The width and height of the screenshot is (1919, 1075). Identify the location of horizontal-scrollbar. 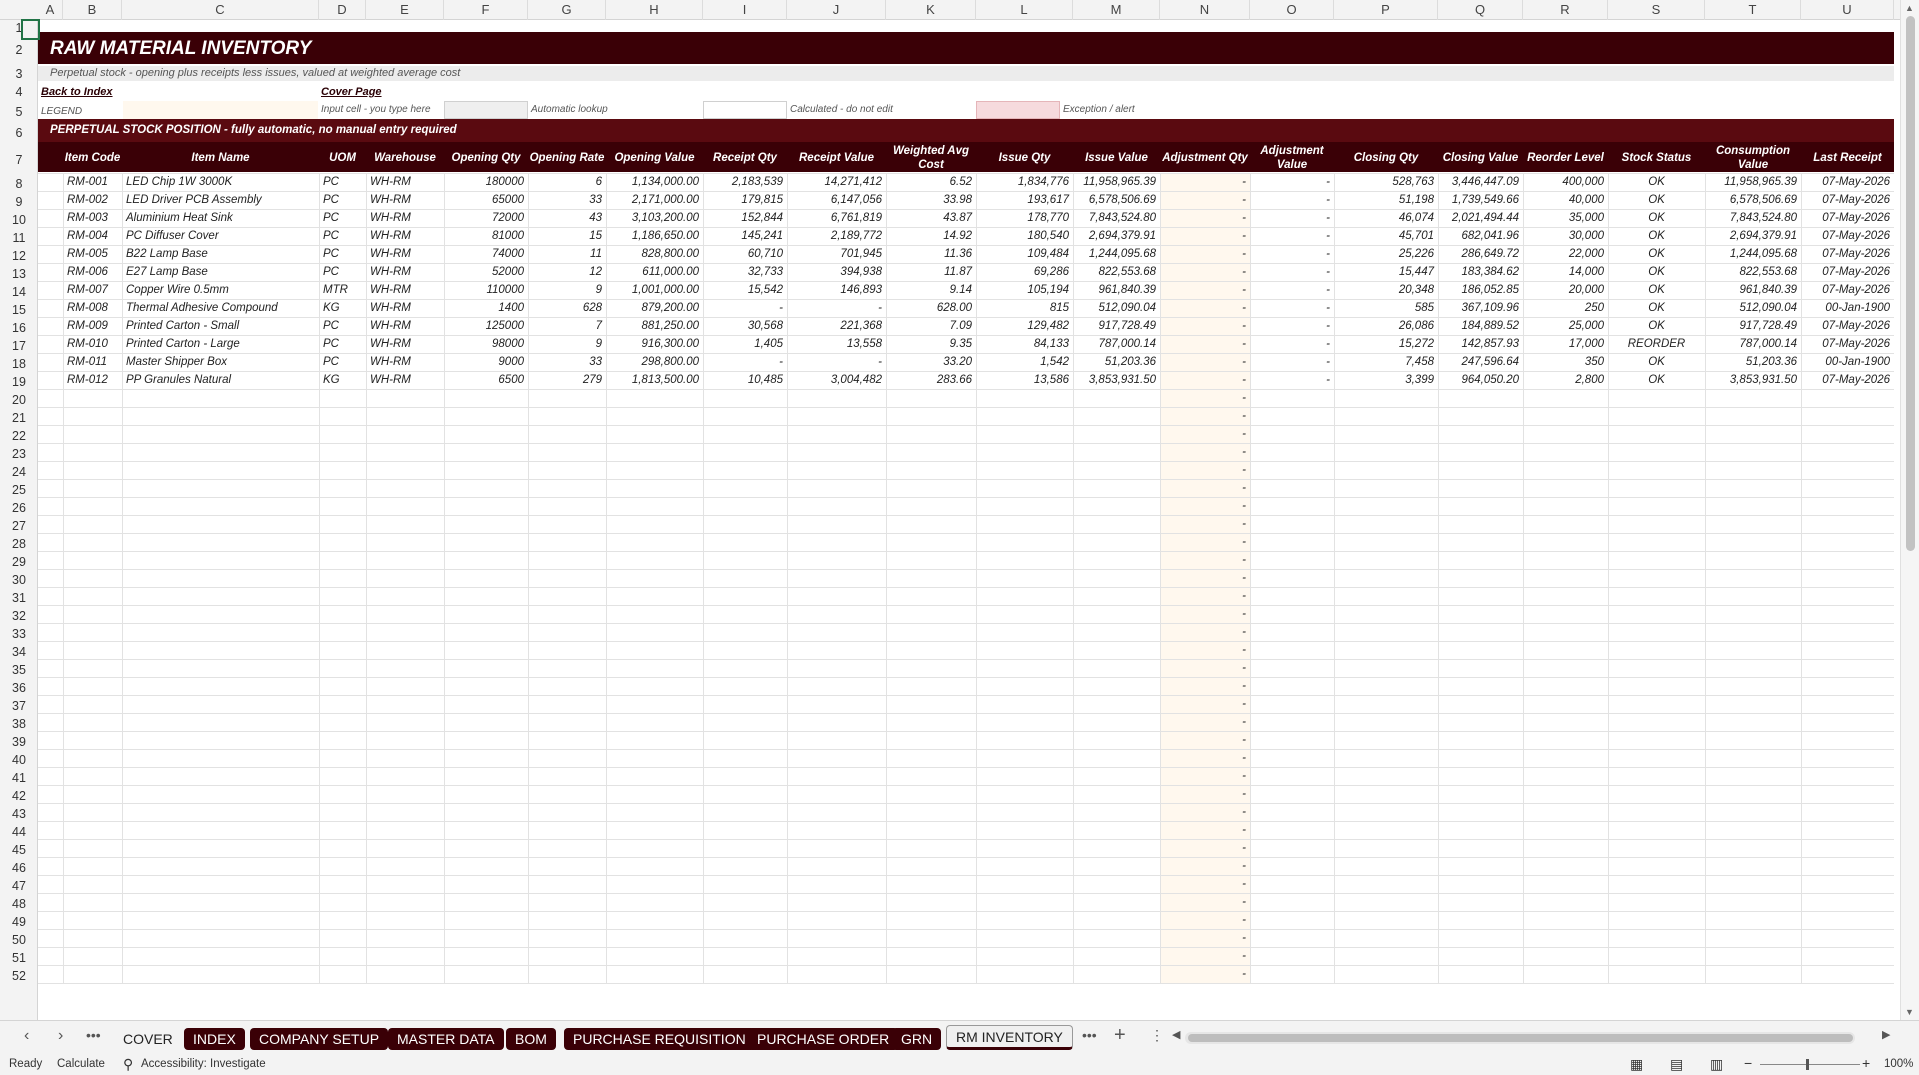
(1520, 1038).